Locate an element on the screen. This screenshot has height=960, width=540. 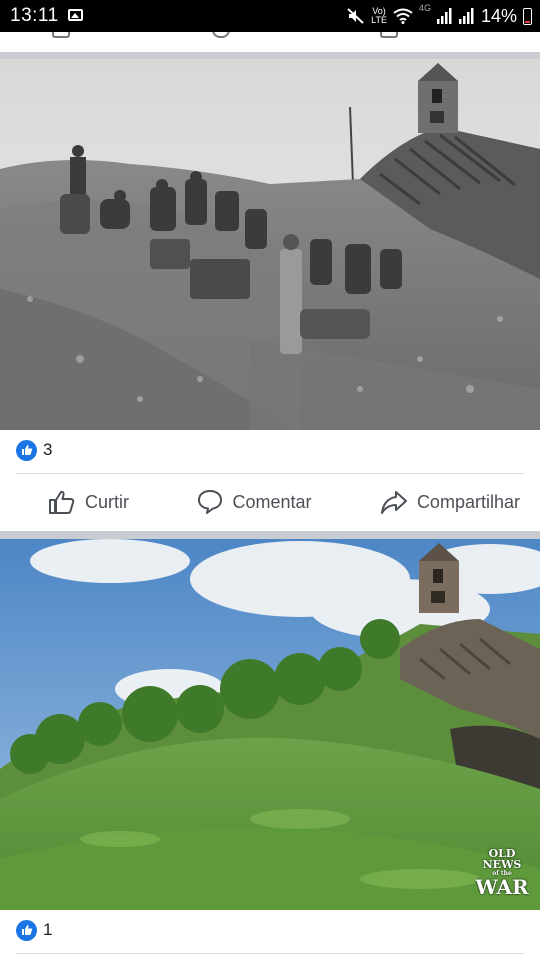
status-time: 13:11 is located at coordinates (34, 15).